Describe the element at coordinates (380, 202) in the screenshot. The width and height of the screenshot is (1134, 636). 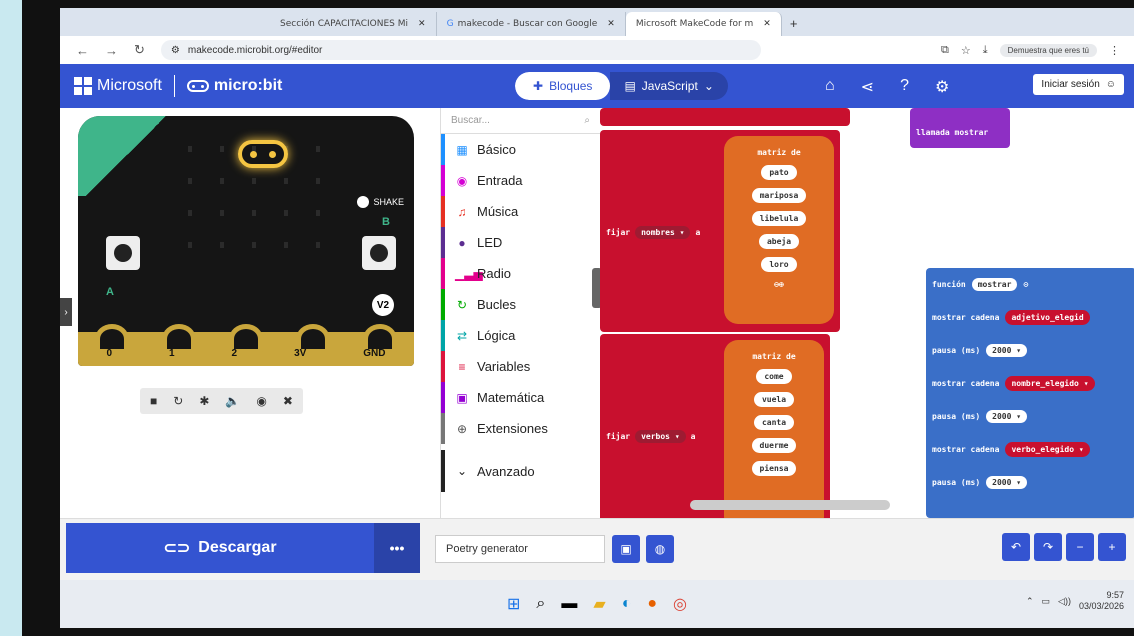
I see `shake-button: SHAKE` at that location.